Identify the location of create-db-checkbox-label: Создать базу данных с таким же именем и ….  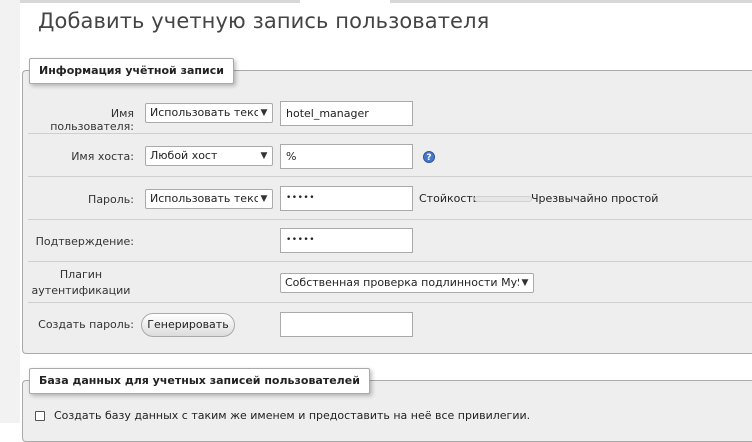
(292, 415).